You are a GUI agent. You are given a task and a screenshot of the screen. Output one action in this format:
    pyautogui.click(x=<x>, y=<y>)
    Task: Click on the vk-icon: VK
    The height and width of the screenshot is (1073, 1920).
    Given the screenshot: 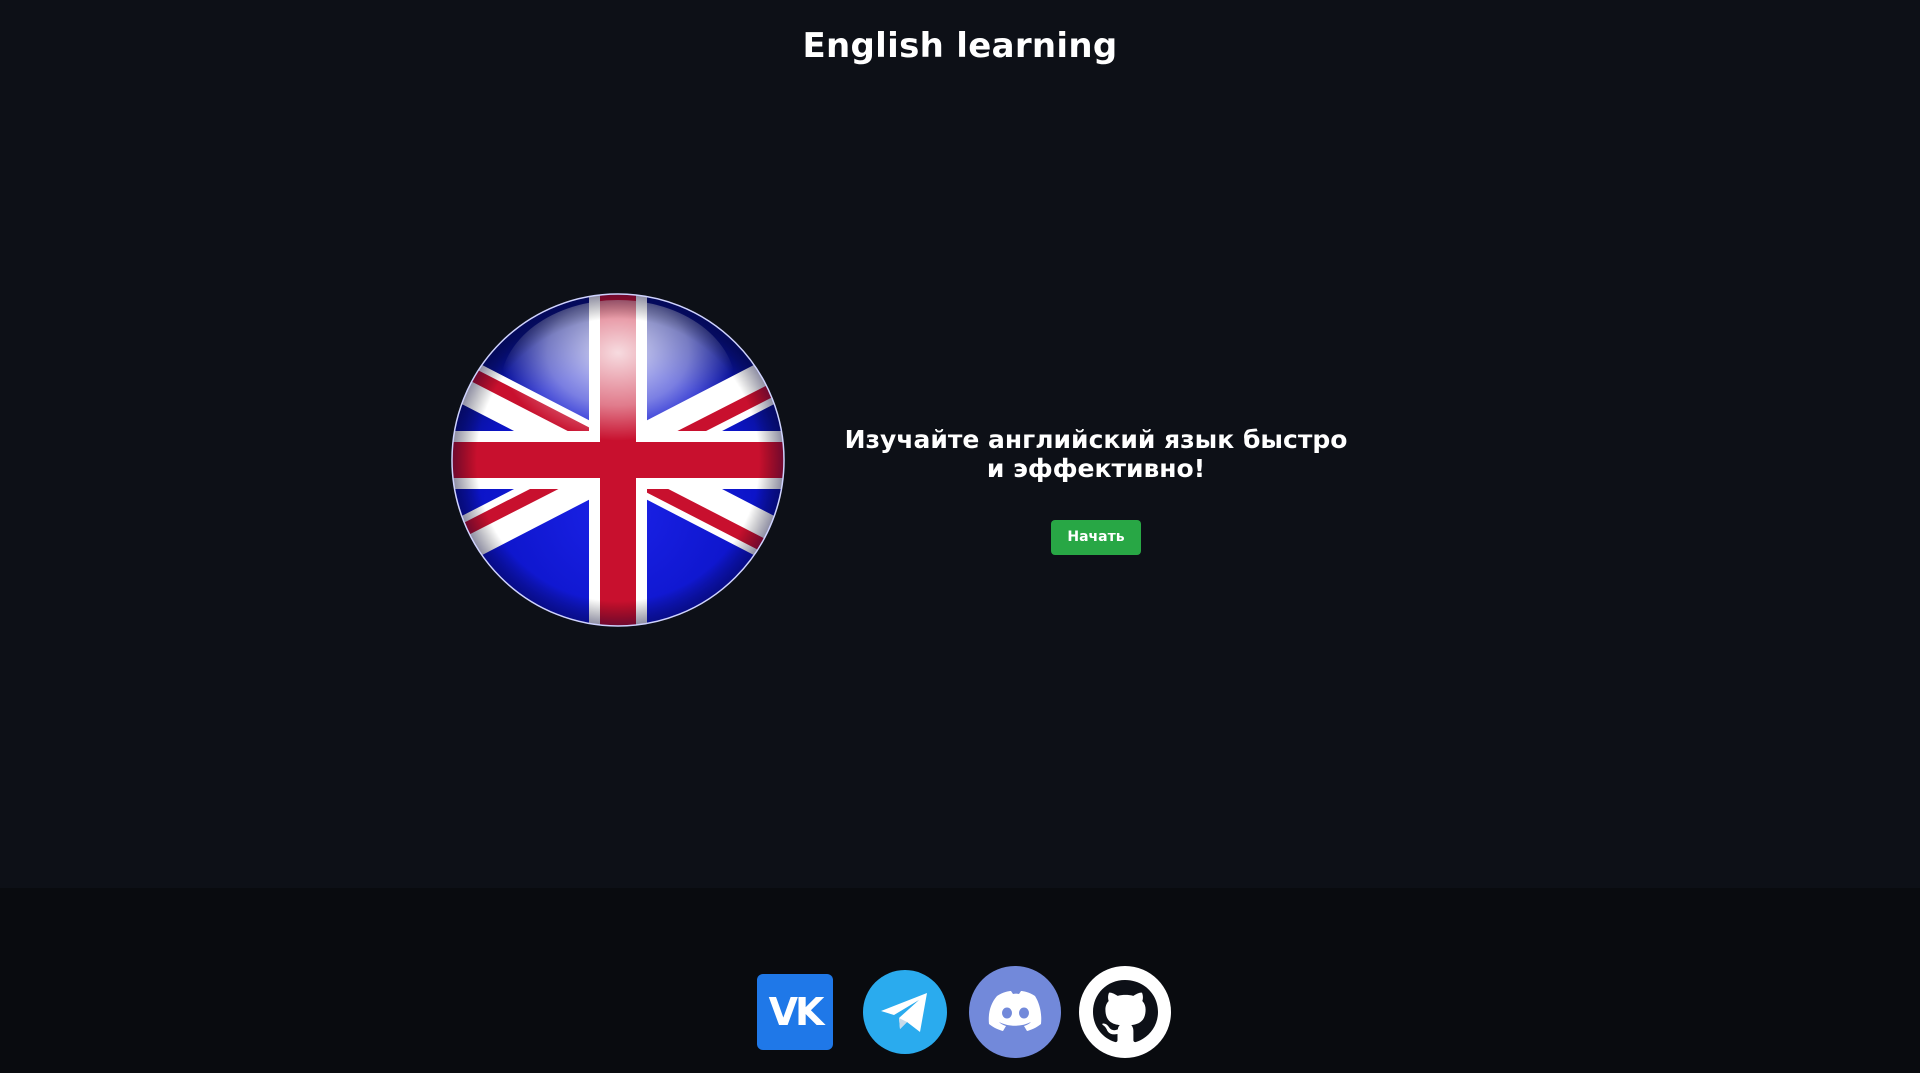 What is the action you would take?
    pyautogui.click(x=795, y=1012)
    